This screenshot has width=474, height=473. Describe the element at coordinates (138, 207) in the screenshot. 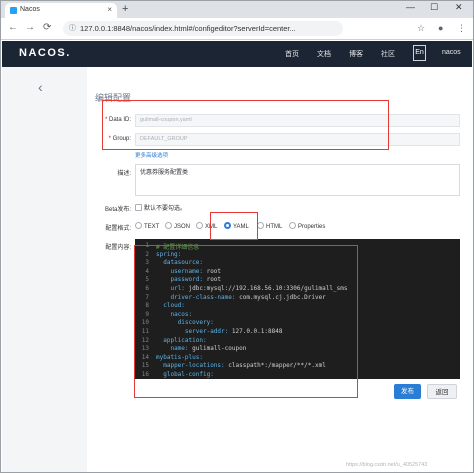

I see `checkbox-icon` at that location.